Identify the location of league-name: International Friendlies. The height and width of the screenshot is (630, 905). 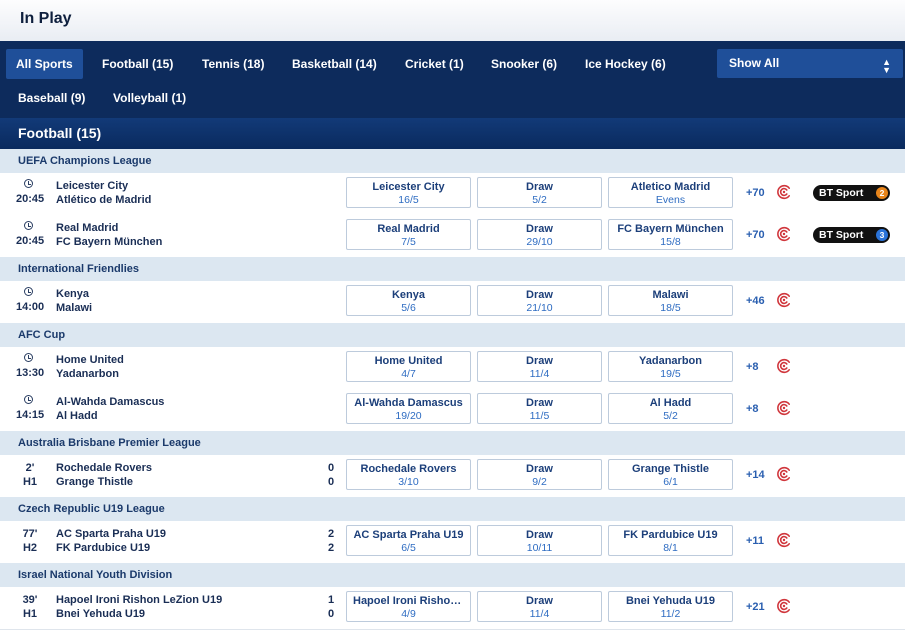
(79, 269).